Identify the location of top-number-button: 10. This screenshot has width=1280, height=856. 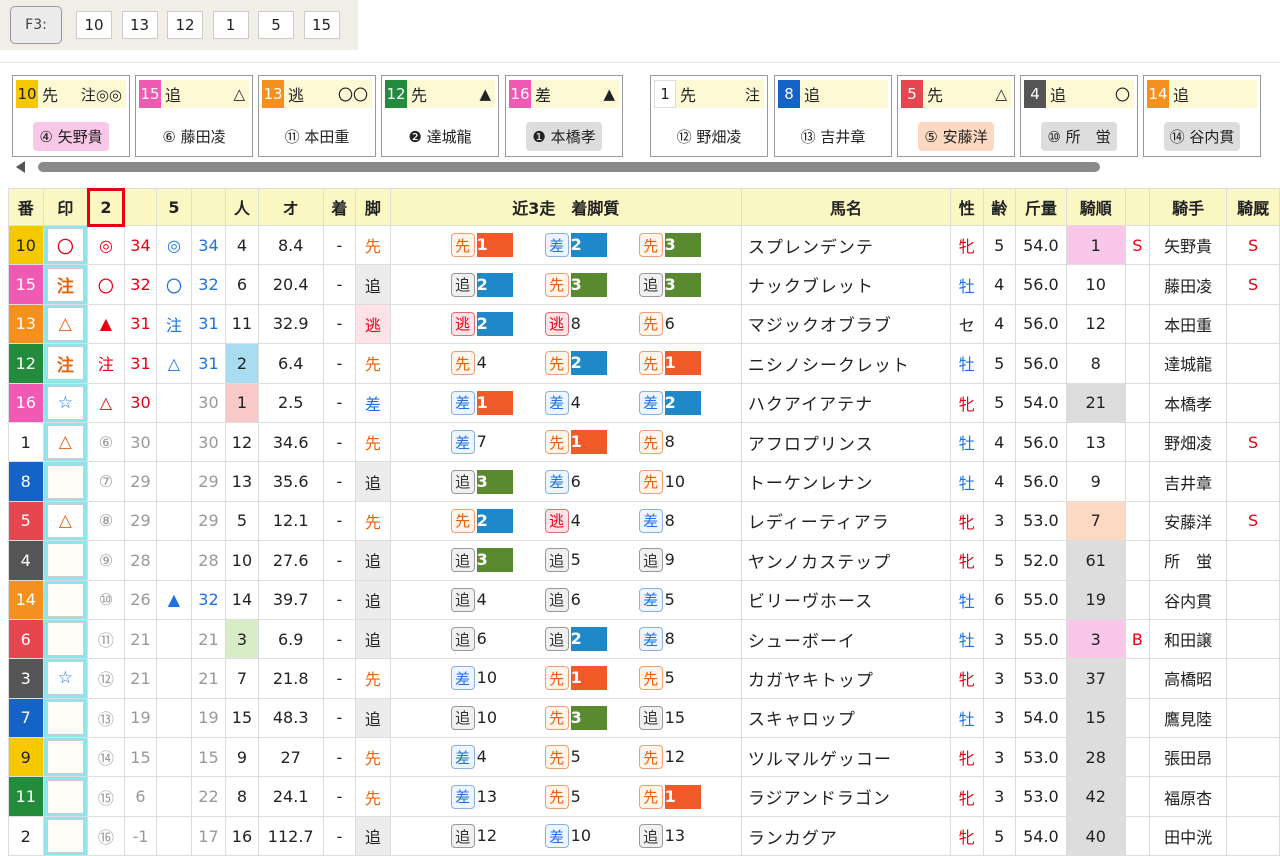
(94, 25).